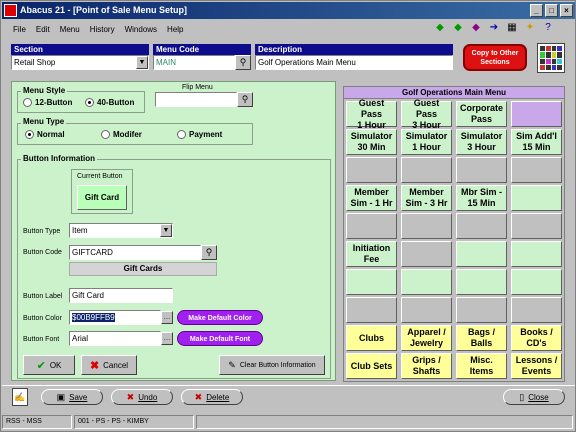  Describe the element at coordinates (481, 198) in the screenshot. I see `menu-grid-cell: Mbr Sim - 15 Min` at that location.